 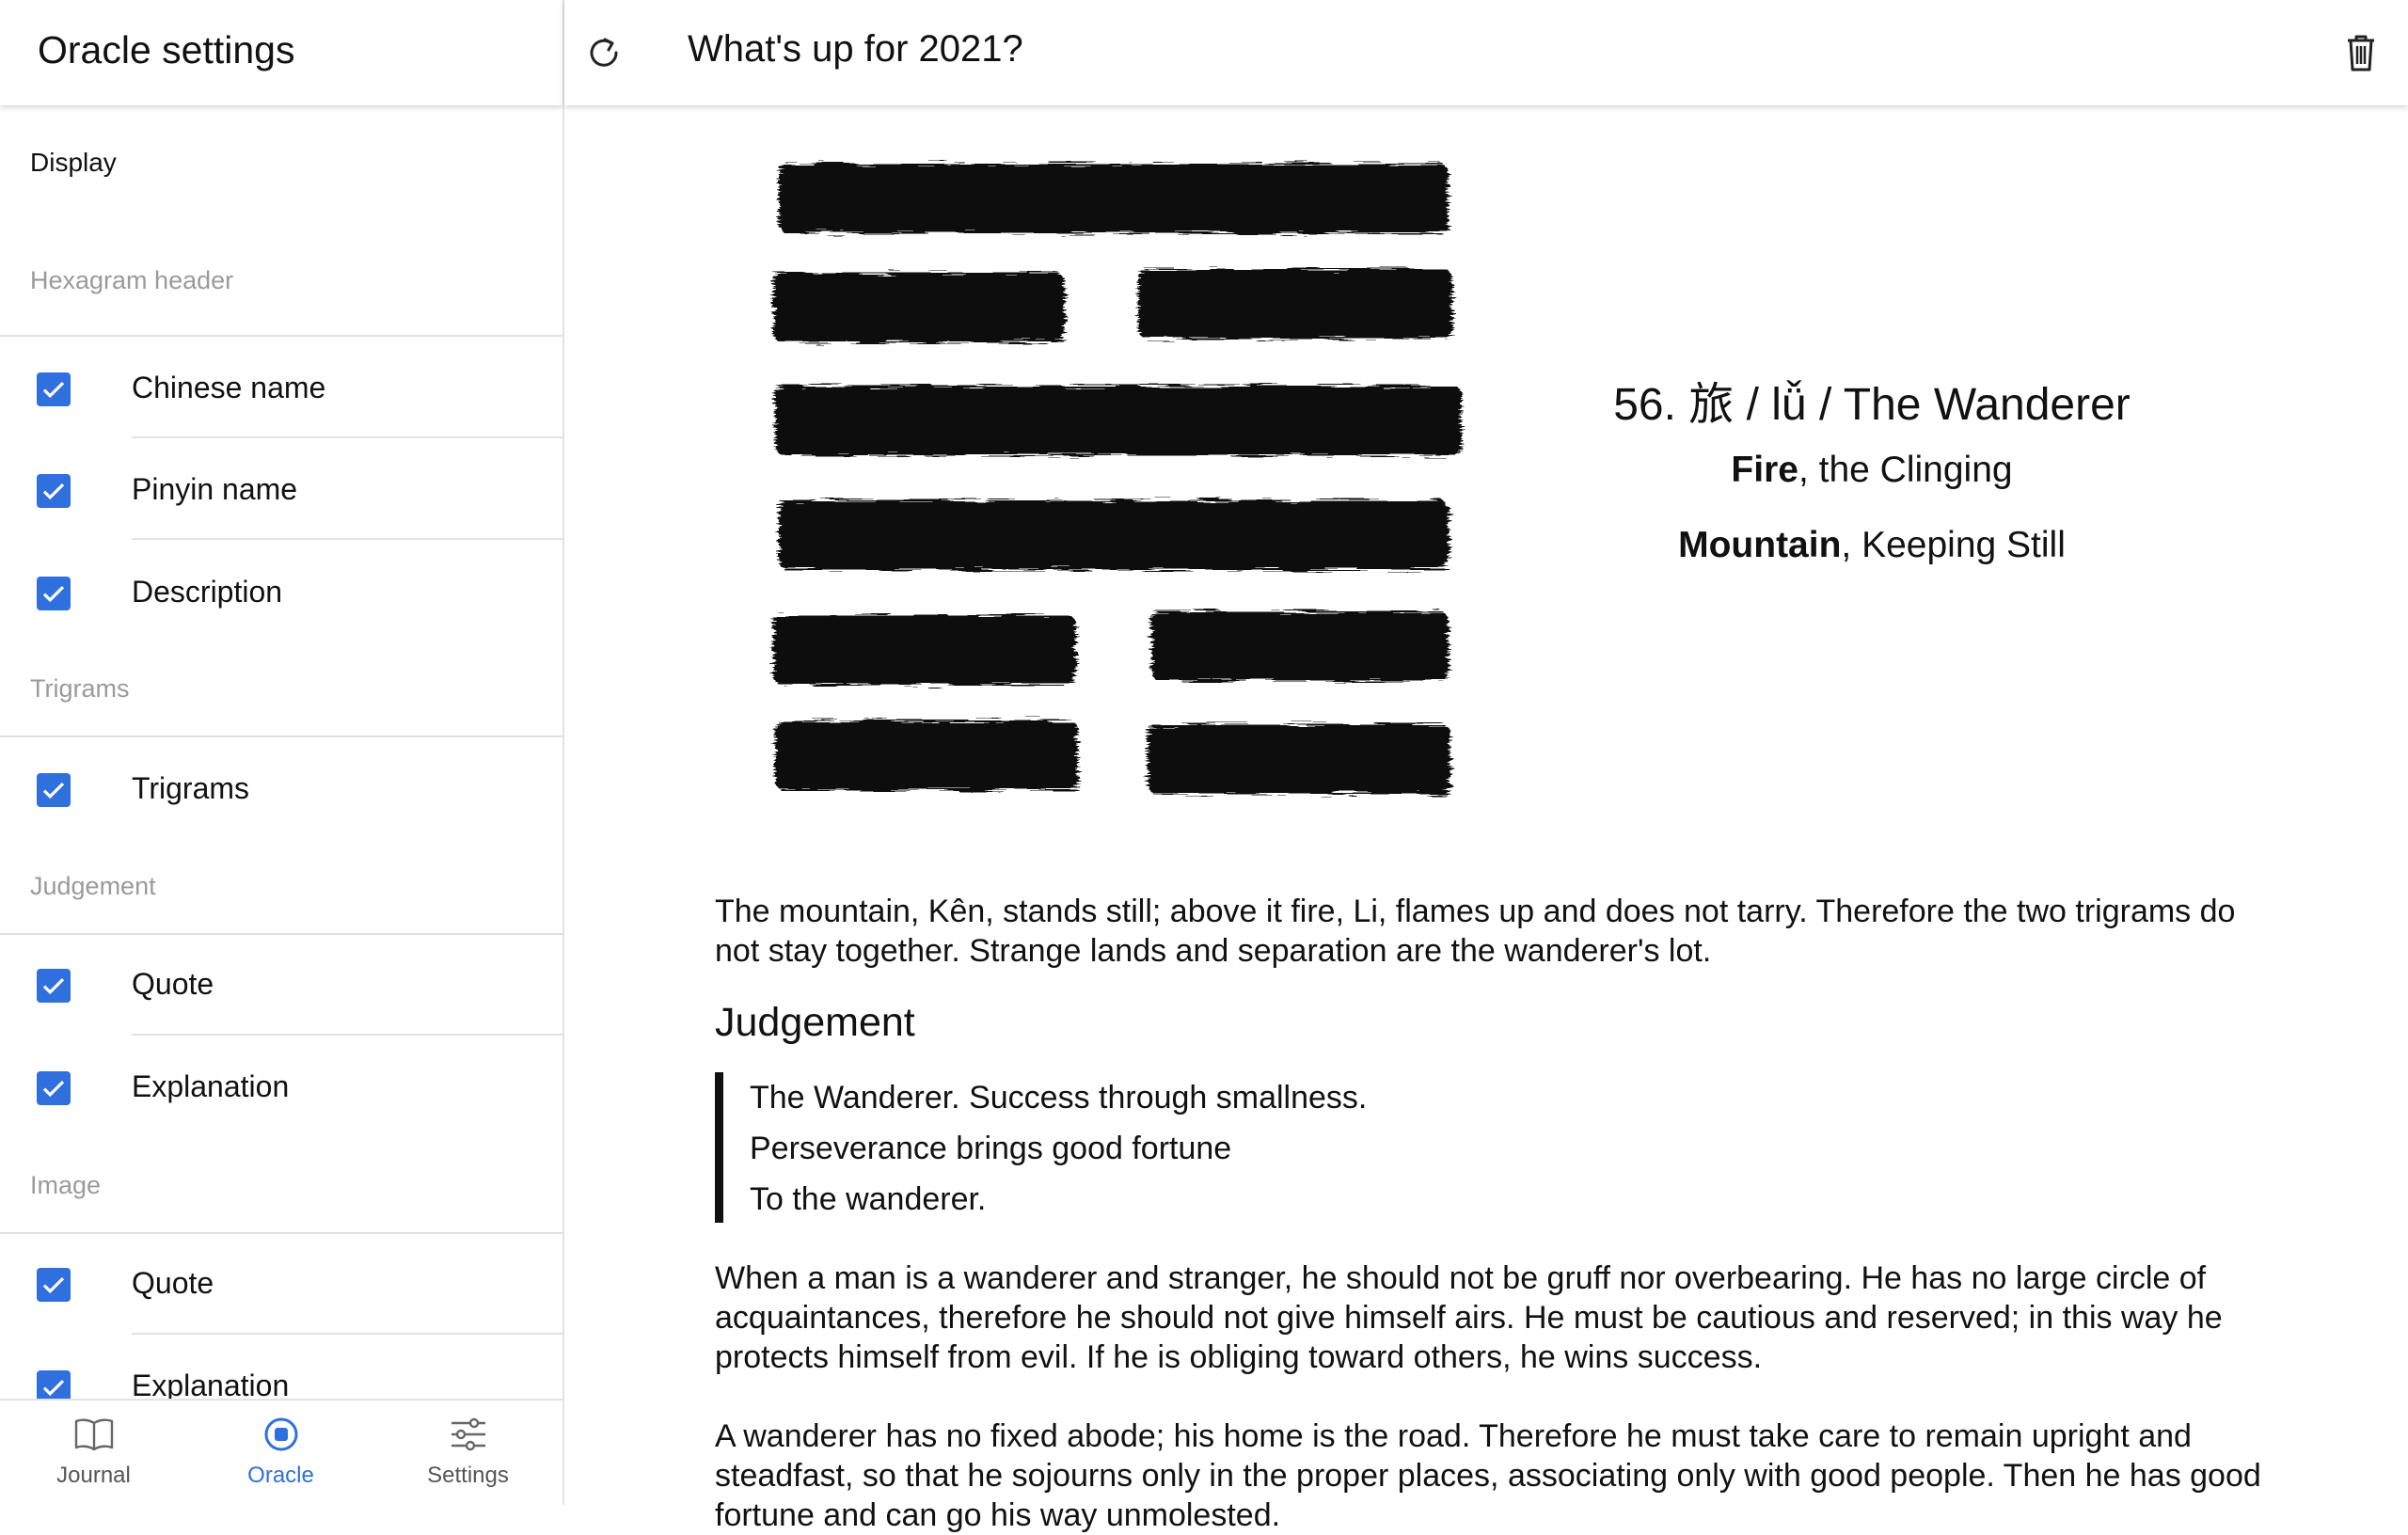 What do you see at coordinates (869, 1199) in the screenshot?
I see `quote-line: To the wanderer.` at bounding box center [869, 1199].